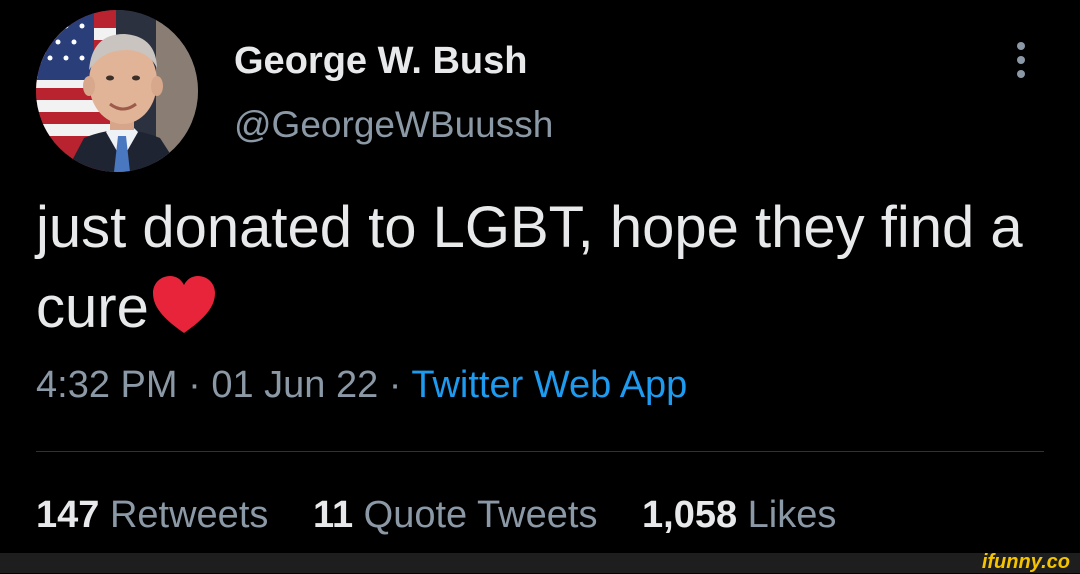  What do you see at coordinates (333, 515) in the screenshot?
I see `quote-tweets-count: 11` at bounding box center [333, 515].